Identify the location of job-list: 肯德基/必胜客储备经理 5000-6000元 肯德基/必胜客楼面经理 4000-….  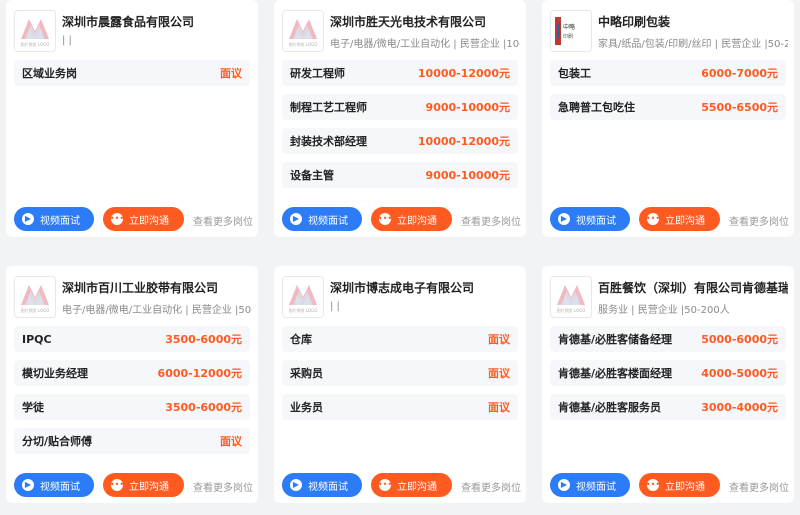
(668, 377).